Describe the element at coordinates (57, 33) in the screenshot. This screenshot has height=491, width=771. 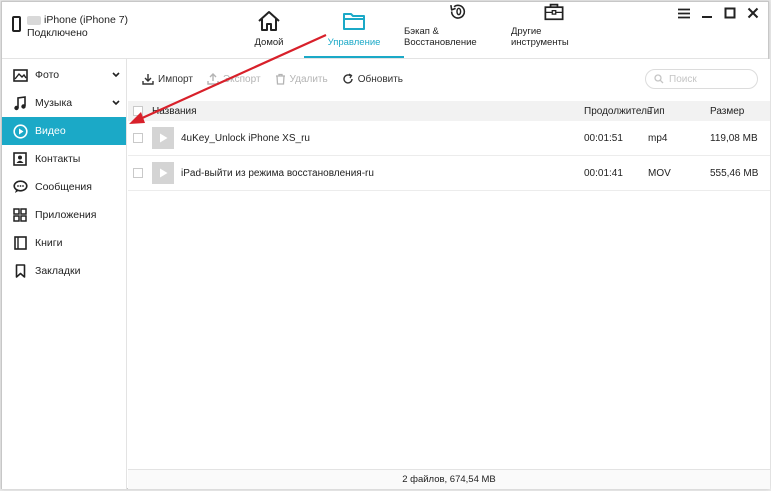
I see `device-status: Подключено` at that location.